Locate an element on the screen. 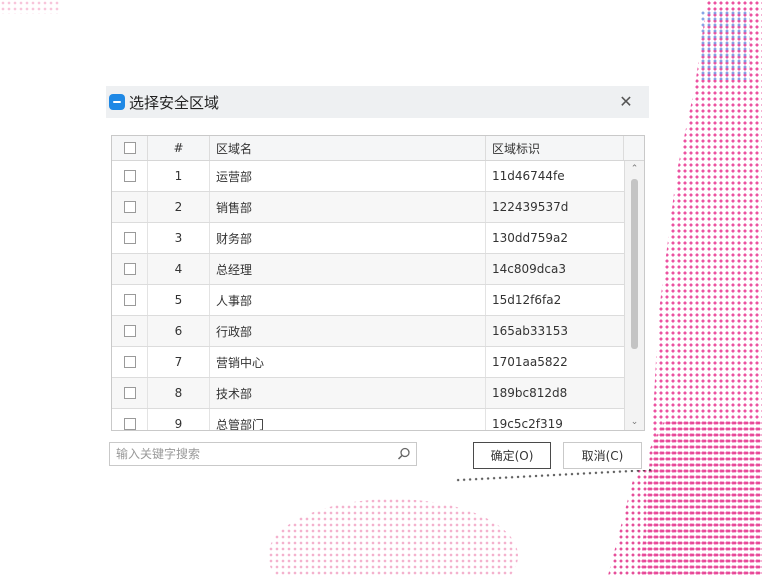  table-row: 5 人事部 15d12f6fa2 is located at coordinates (368, 300).